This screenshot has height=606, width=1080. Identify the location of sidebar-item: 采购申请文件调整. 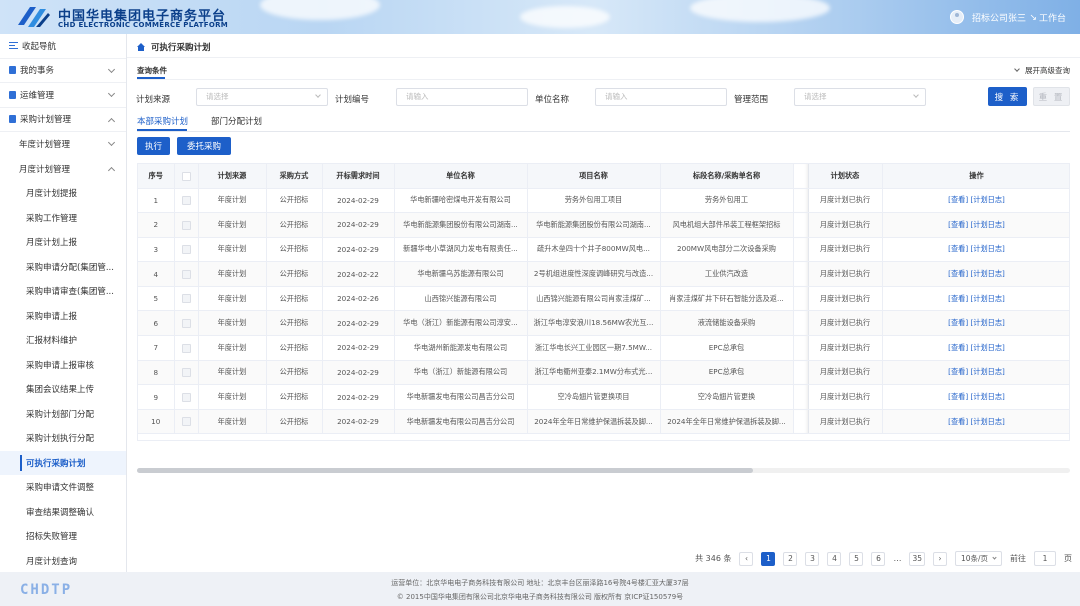
(63, 487).